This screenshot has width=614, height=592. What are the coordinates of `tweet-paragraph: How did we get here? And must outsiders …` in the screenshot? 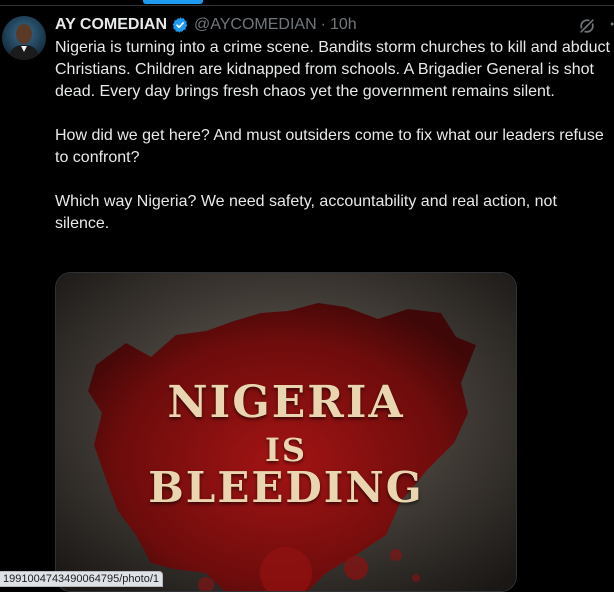 It's located at (329, 146).